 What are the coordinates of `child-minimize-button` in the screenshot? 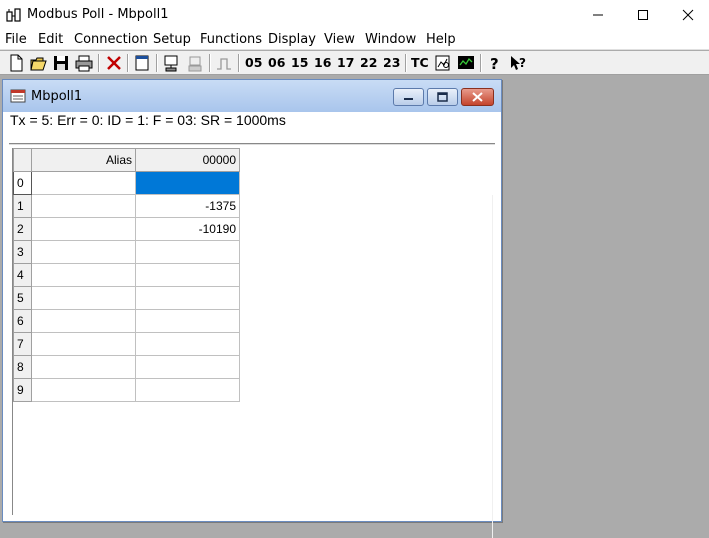 It's located at (408, 97).